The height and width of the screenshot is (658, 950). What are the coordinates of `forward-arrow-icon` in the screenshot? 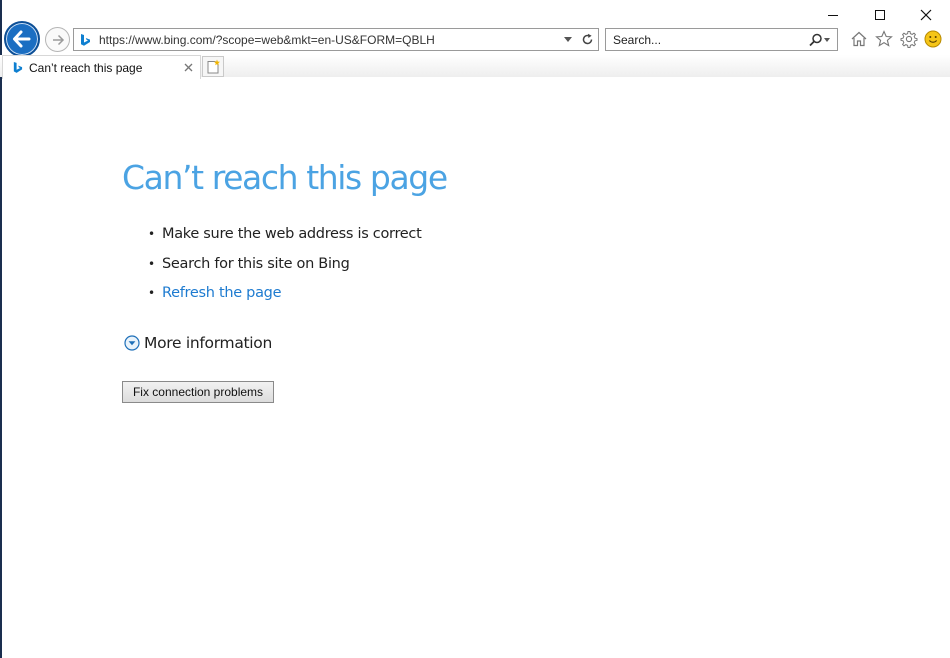 It's located at (58, 39).